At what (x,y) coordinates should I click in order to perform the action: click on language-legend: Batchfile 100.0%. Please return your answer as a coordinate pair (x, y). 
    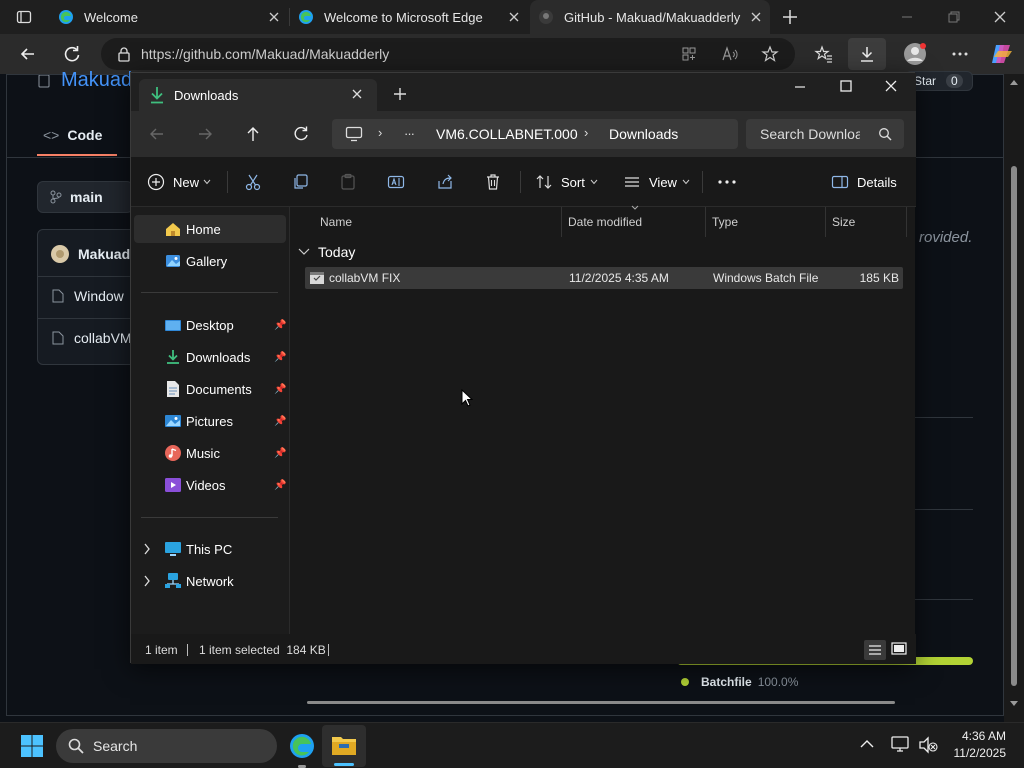
    Looking at the image, I should click on (739, 682).